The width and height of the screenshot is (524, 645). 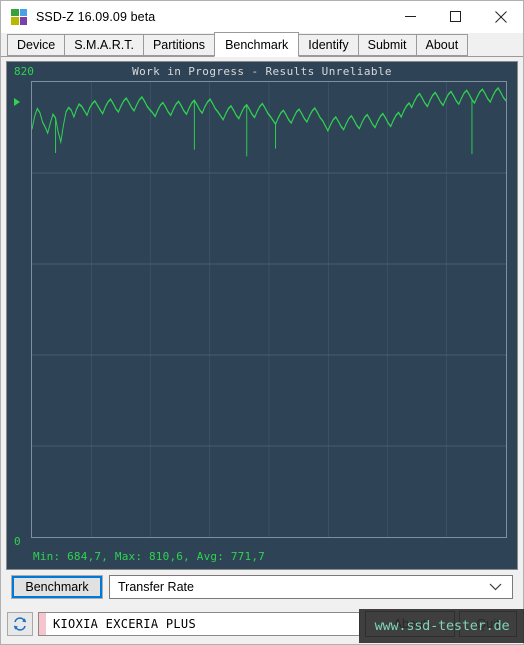 What do you see at coordinates (311, 587) in the screenshot?
I see `benchmark-mode-select: Transfer Rate` at bounding box center [311, 587].